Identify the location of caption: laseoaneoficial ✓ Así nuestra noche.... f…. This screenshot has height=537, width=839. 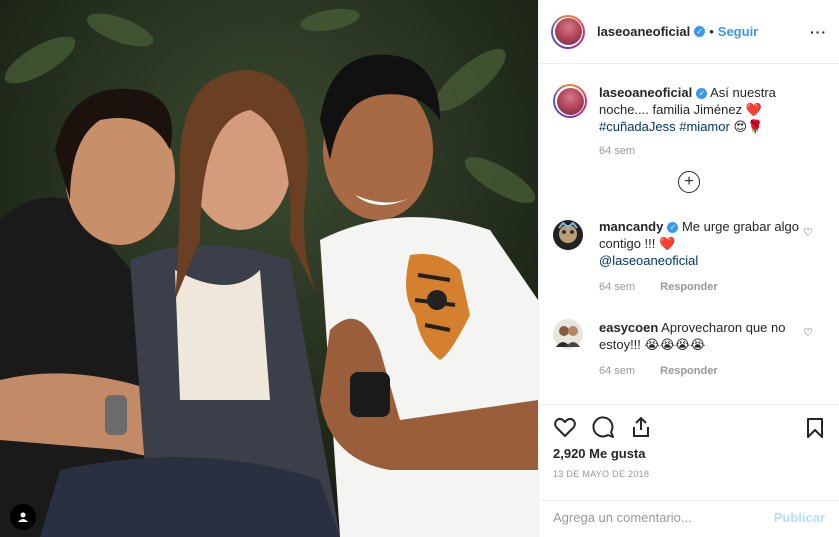
(689, 120).